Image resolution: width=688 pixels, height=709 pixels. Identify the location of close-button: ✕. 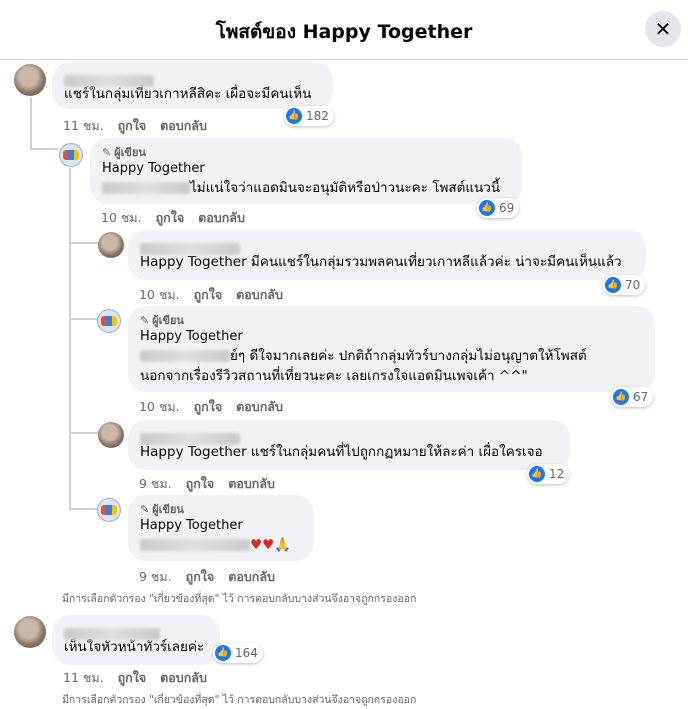
(663, 29).